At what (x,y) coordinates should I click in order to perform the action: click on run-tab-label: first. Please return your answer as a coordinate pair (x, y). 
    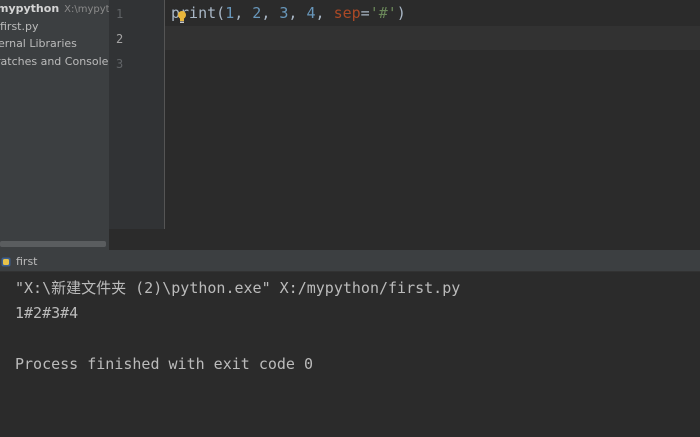
    Looking at the image, I should click on (27, 261).